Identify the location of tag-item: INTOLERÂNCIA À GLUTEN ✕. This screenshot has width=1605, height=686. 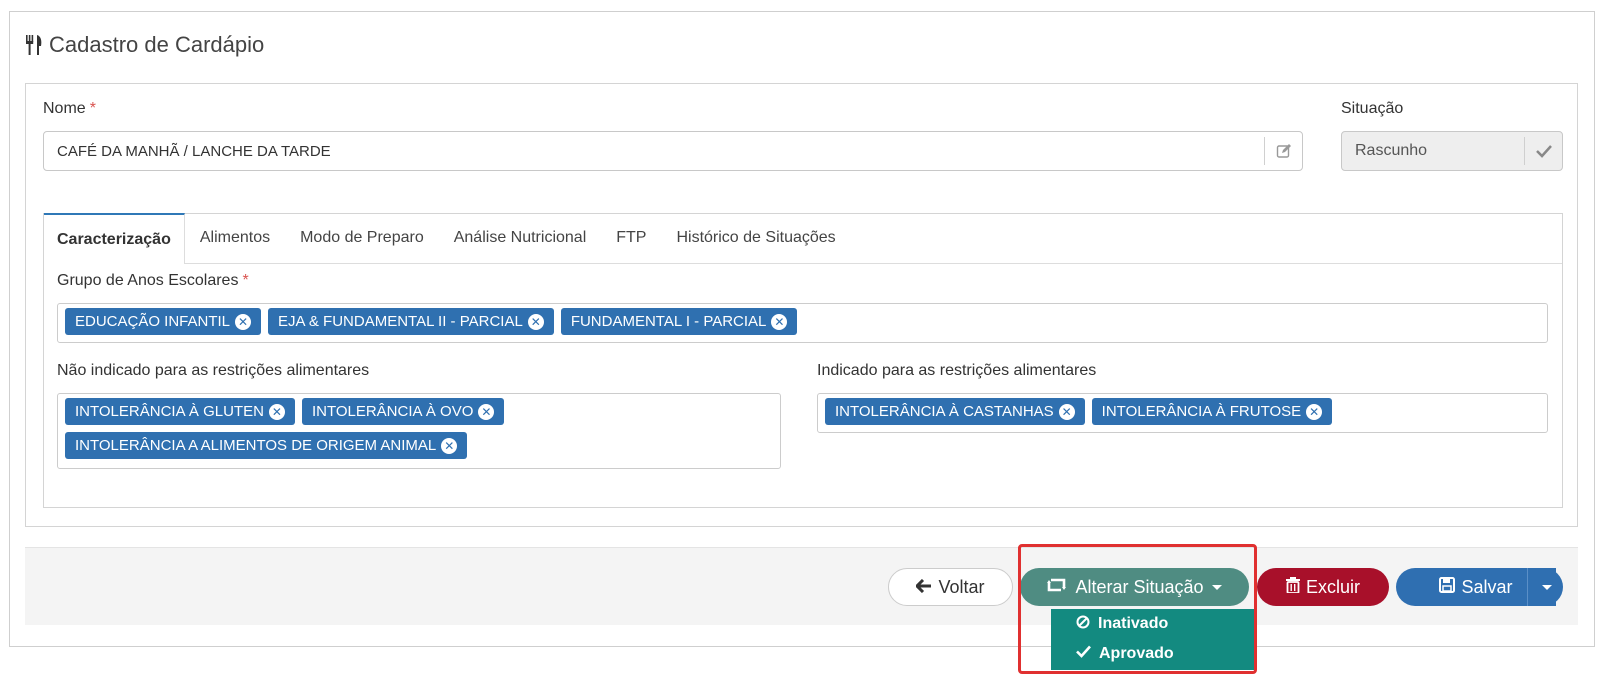
(180, 411).